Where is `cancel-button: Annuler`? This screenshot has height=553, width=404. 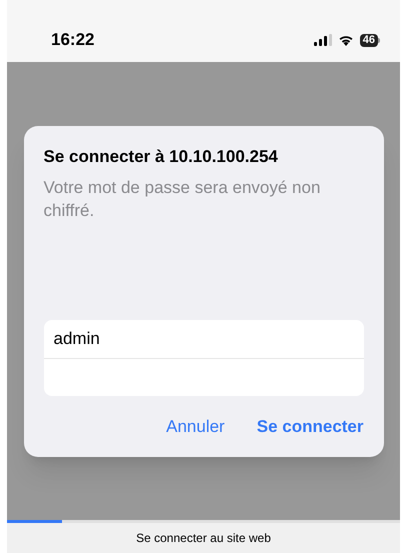
cancel-button: Annuler is located at coordinates (195, 426).